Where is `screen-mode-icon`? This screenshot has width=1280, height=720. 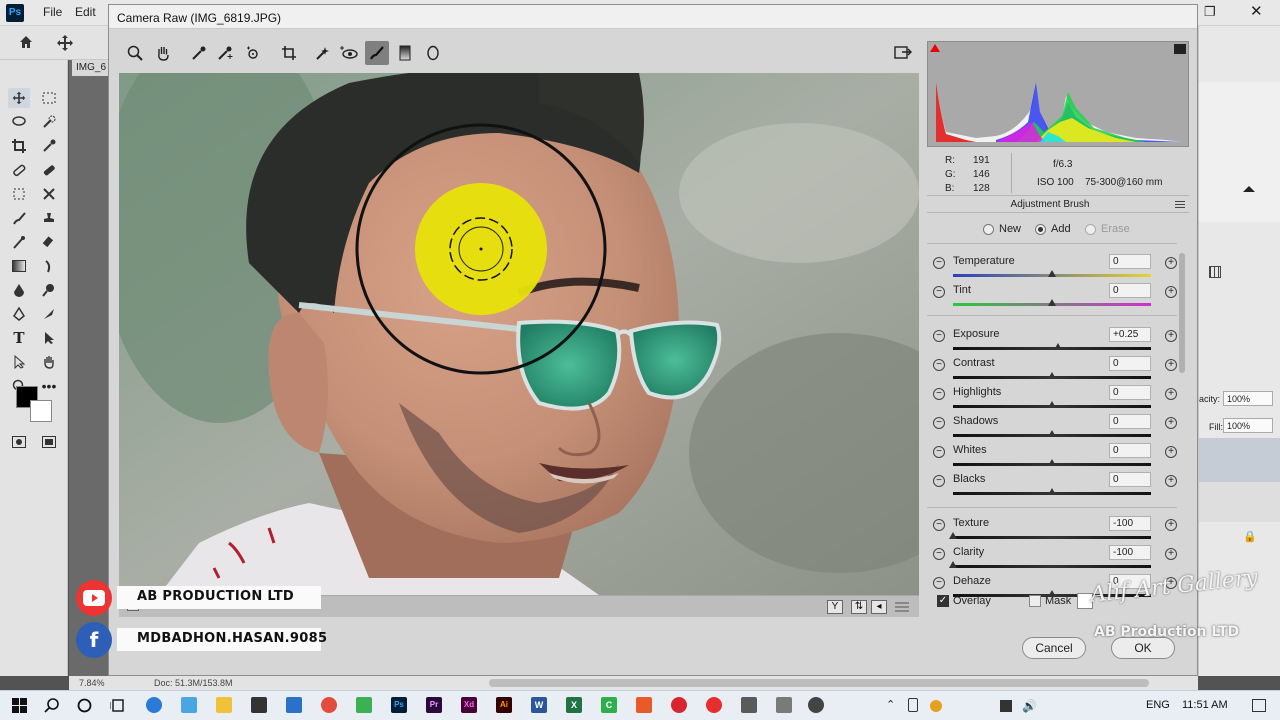 screen-mode-icon is located at coordinates (49, 442).